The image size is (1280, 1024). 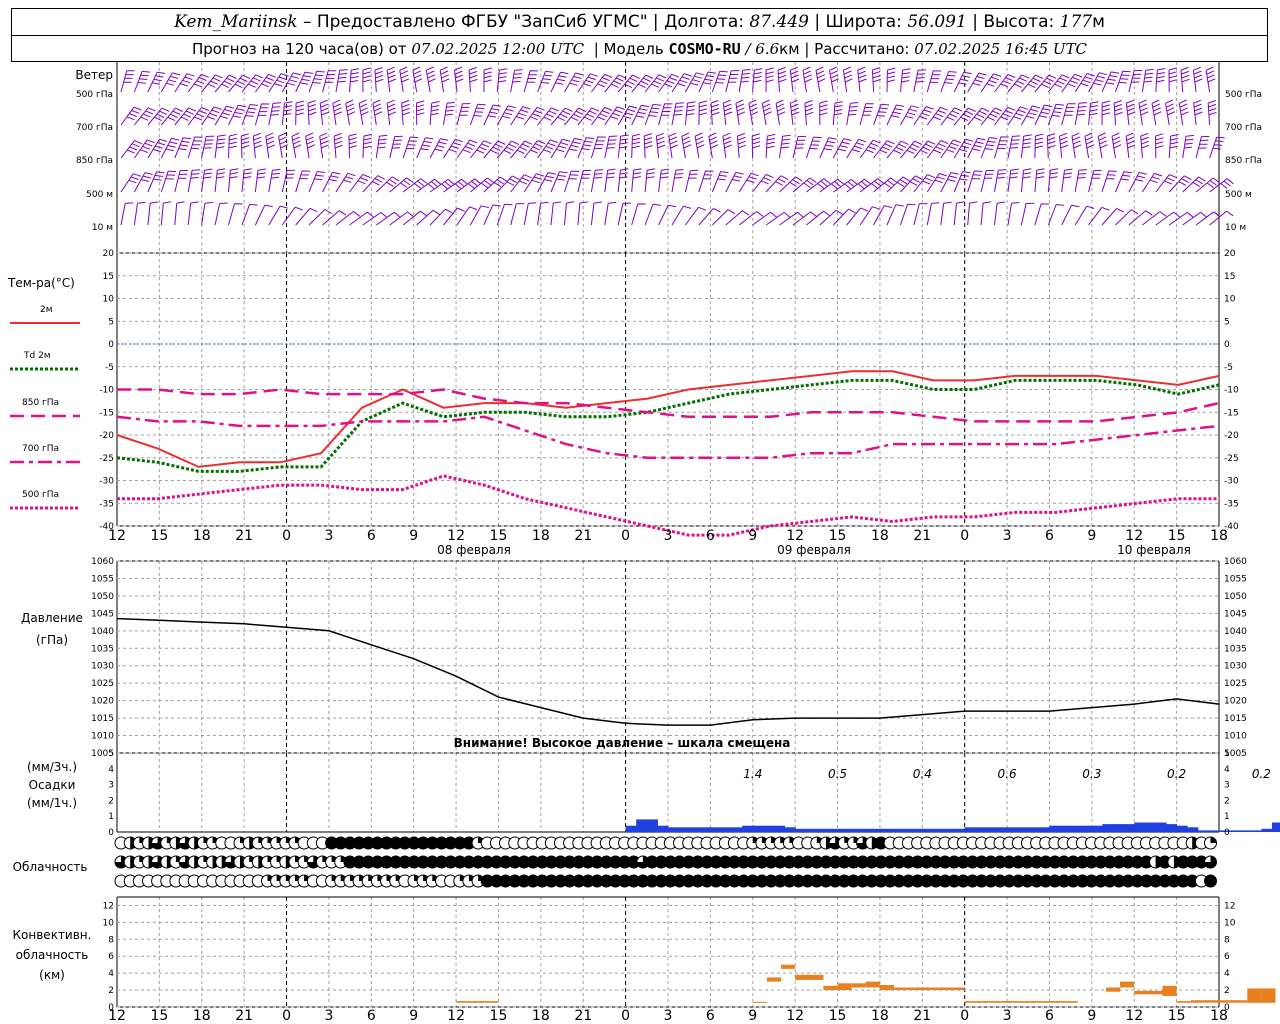 What do you see at coordinates (106, 504) in the screenshot?
I see `temp-ytick-left: -35` at bounding box center [106, 504].